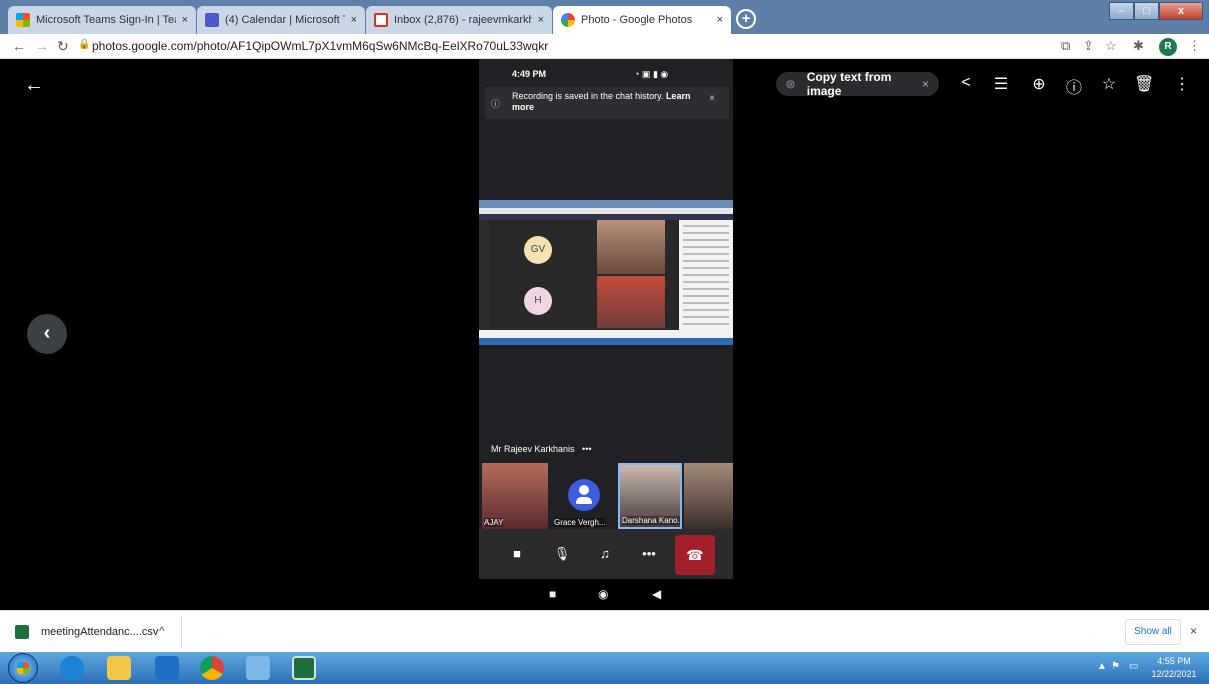 Image resolution: width=1209 pixels, height=684 pixels. What do you see at coordinates (708, 496) in the screenshot?
I see `participant-tile` at bounding box center [708, 496].